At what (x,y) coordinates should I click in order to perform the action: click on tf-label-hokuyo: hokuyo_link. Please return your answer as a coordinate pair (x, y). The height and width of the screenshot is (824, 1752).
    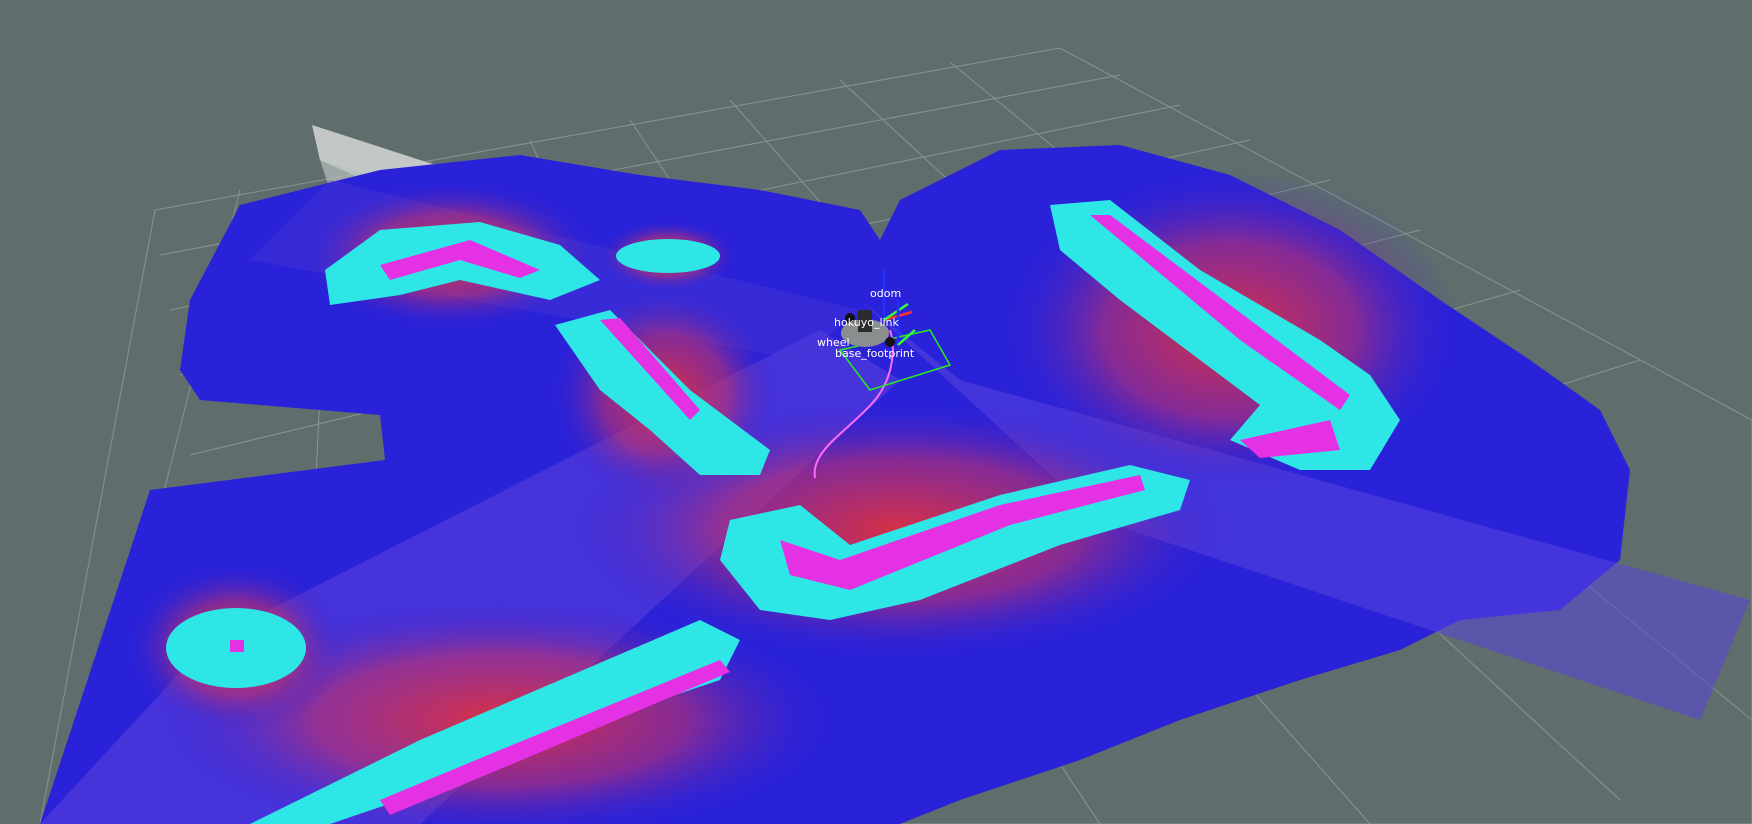
    Looking at the image, I should click on (867, 322).